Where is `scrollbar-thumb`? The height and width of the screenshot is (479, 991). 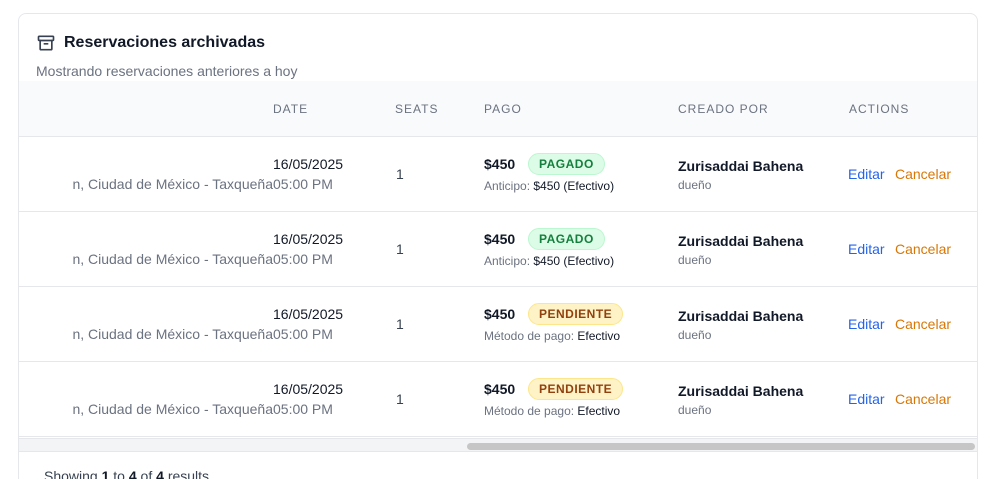
scrollbar-thumb is located at coordinates (721, 446).